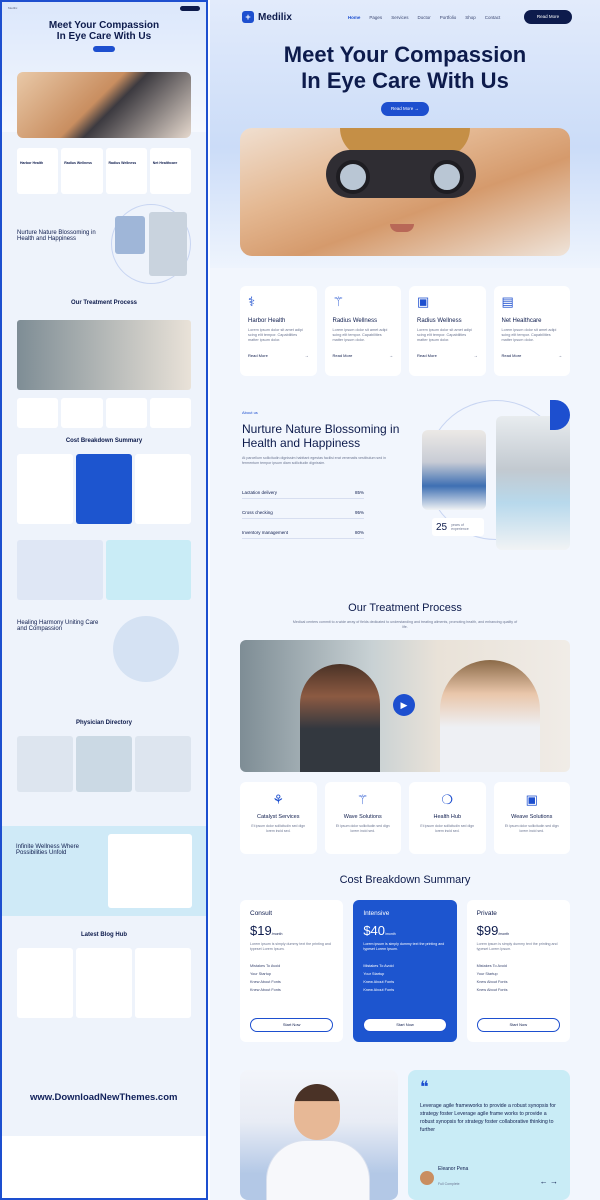  Describe the element at coordinates (190, 8) in the screenshot. I see `thumb-cta` at that location.